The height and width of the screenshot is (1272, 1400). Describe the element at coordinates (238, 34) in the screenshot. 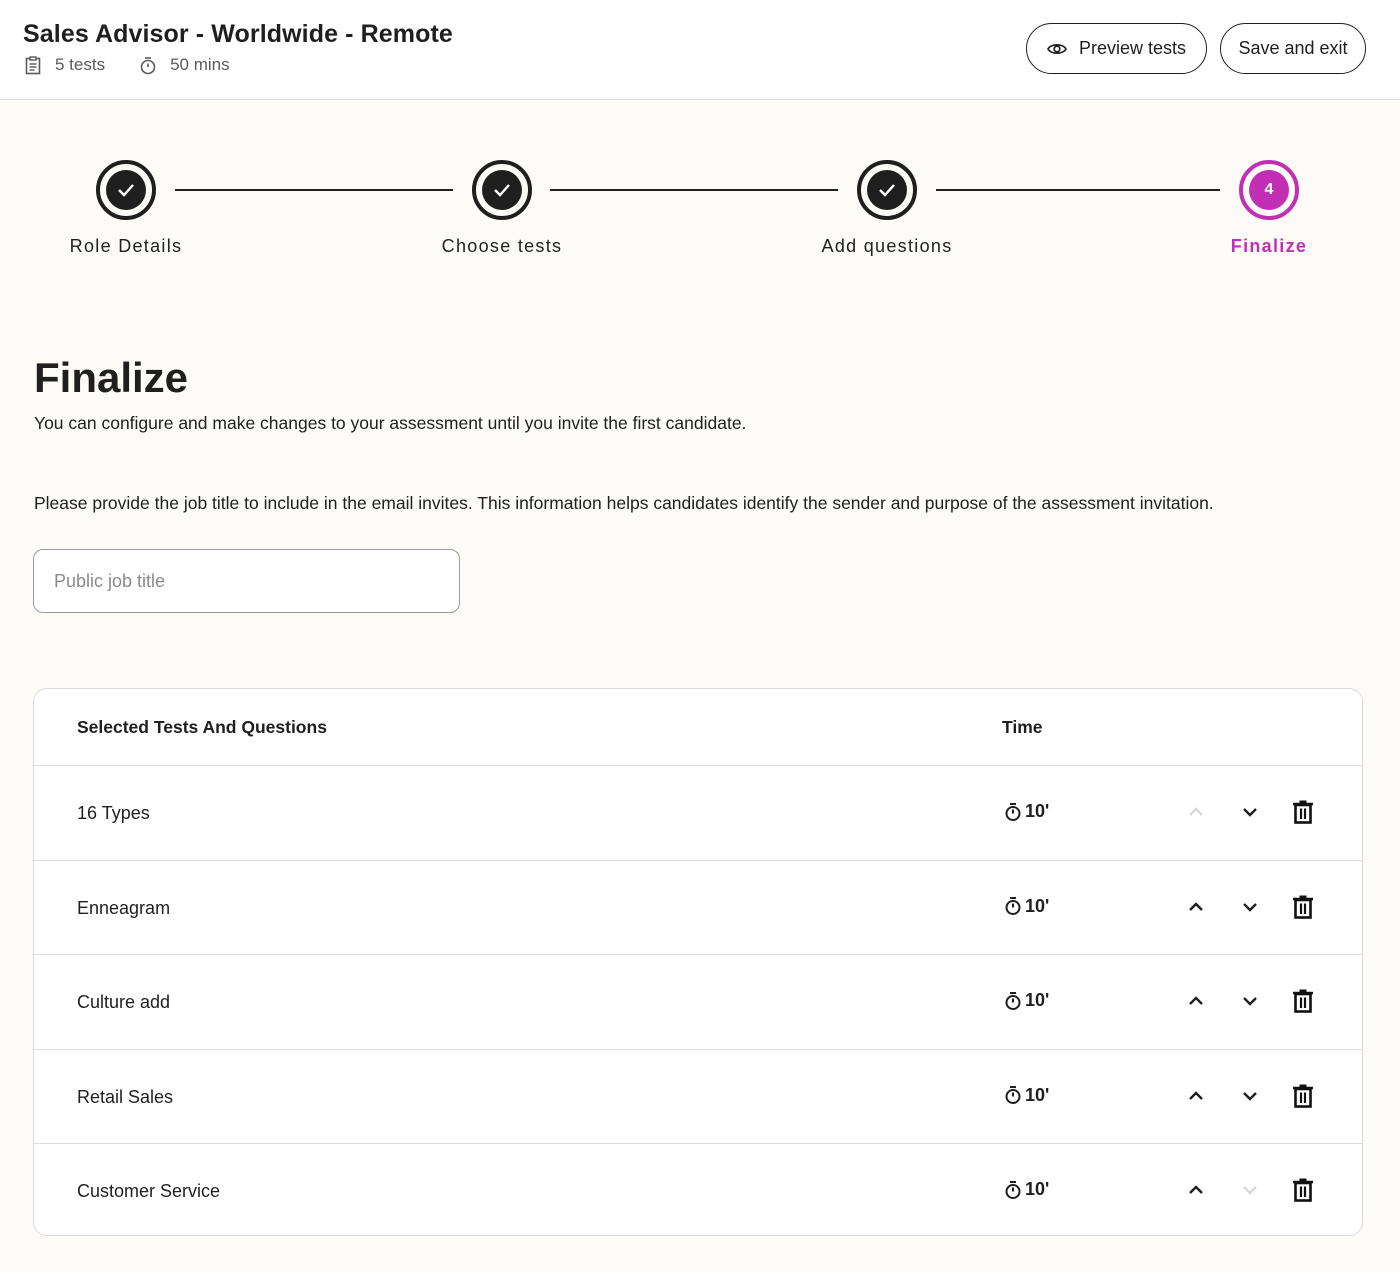

I see `assessment-title: Sales Advisor - Worldwide - Remote` at that location.